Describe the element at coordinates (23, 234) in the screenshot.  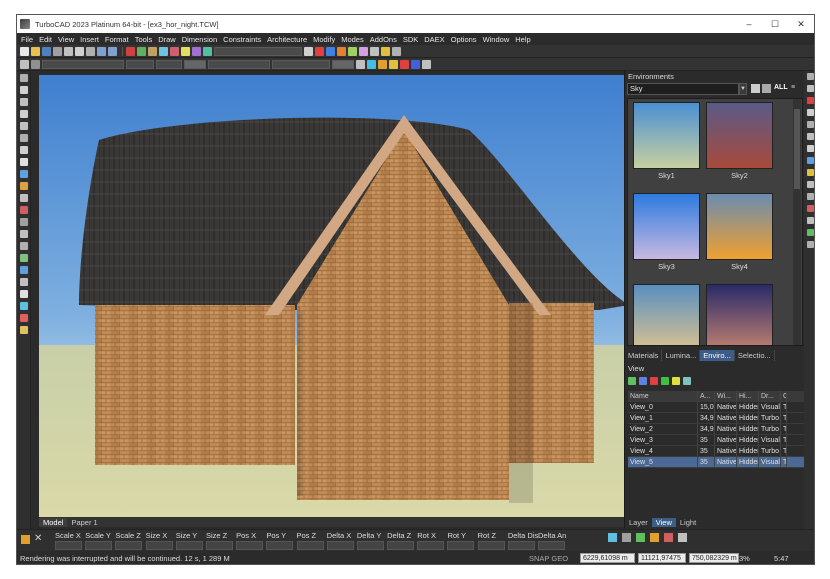
I see `array-icon` at that location.